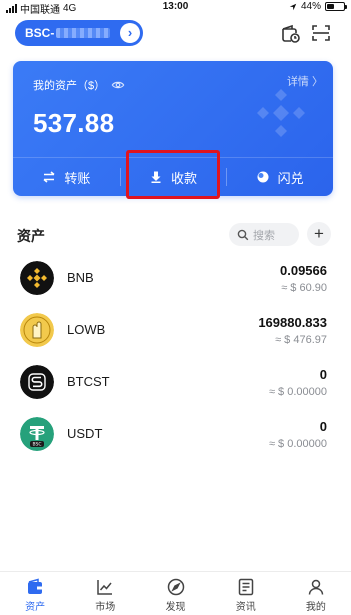 The image size is (351, 615). I want to click on asset-label-row: 我的资产（$）, so click(79, 85).